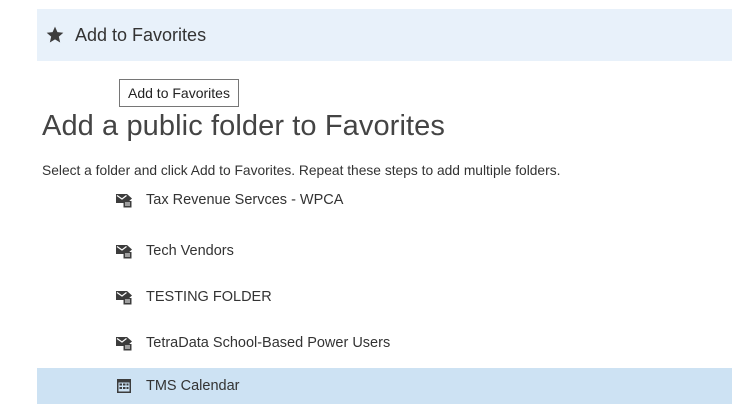 This screenshot has height=404, width=732. I want to click on folder-name: TetraData School-Based Power Users, so click(268, 343).